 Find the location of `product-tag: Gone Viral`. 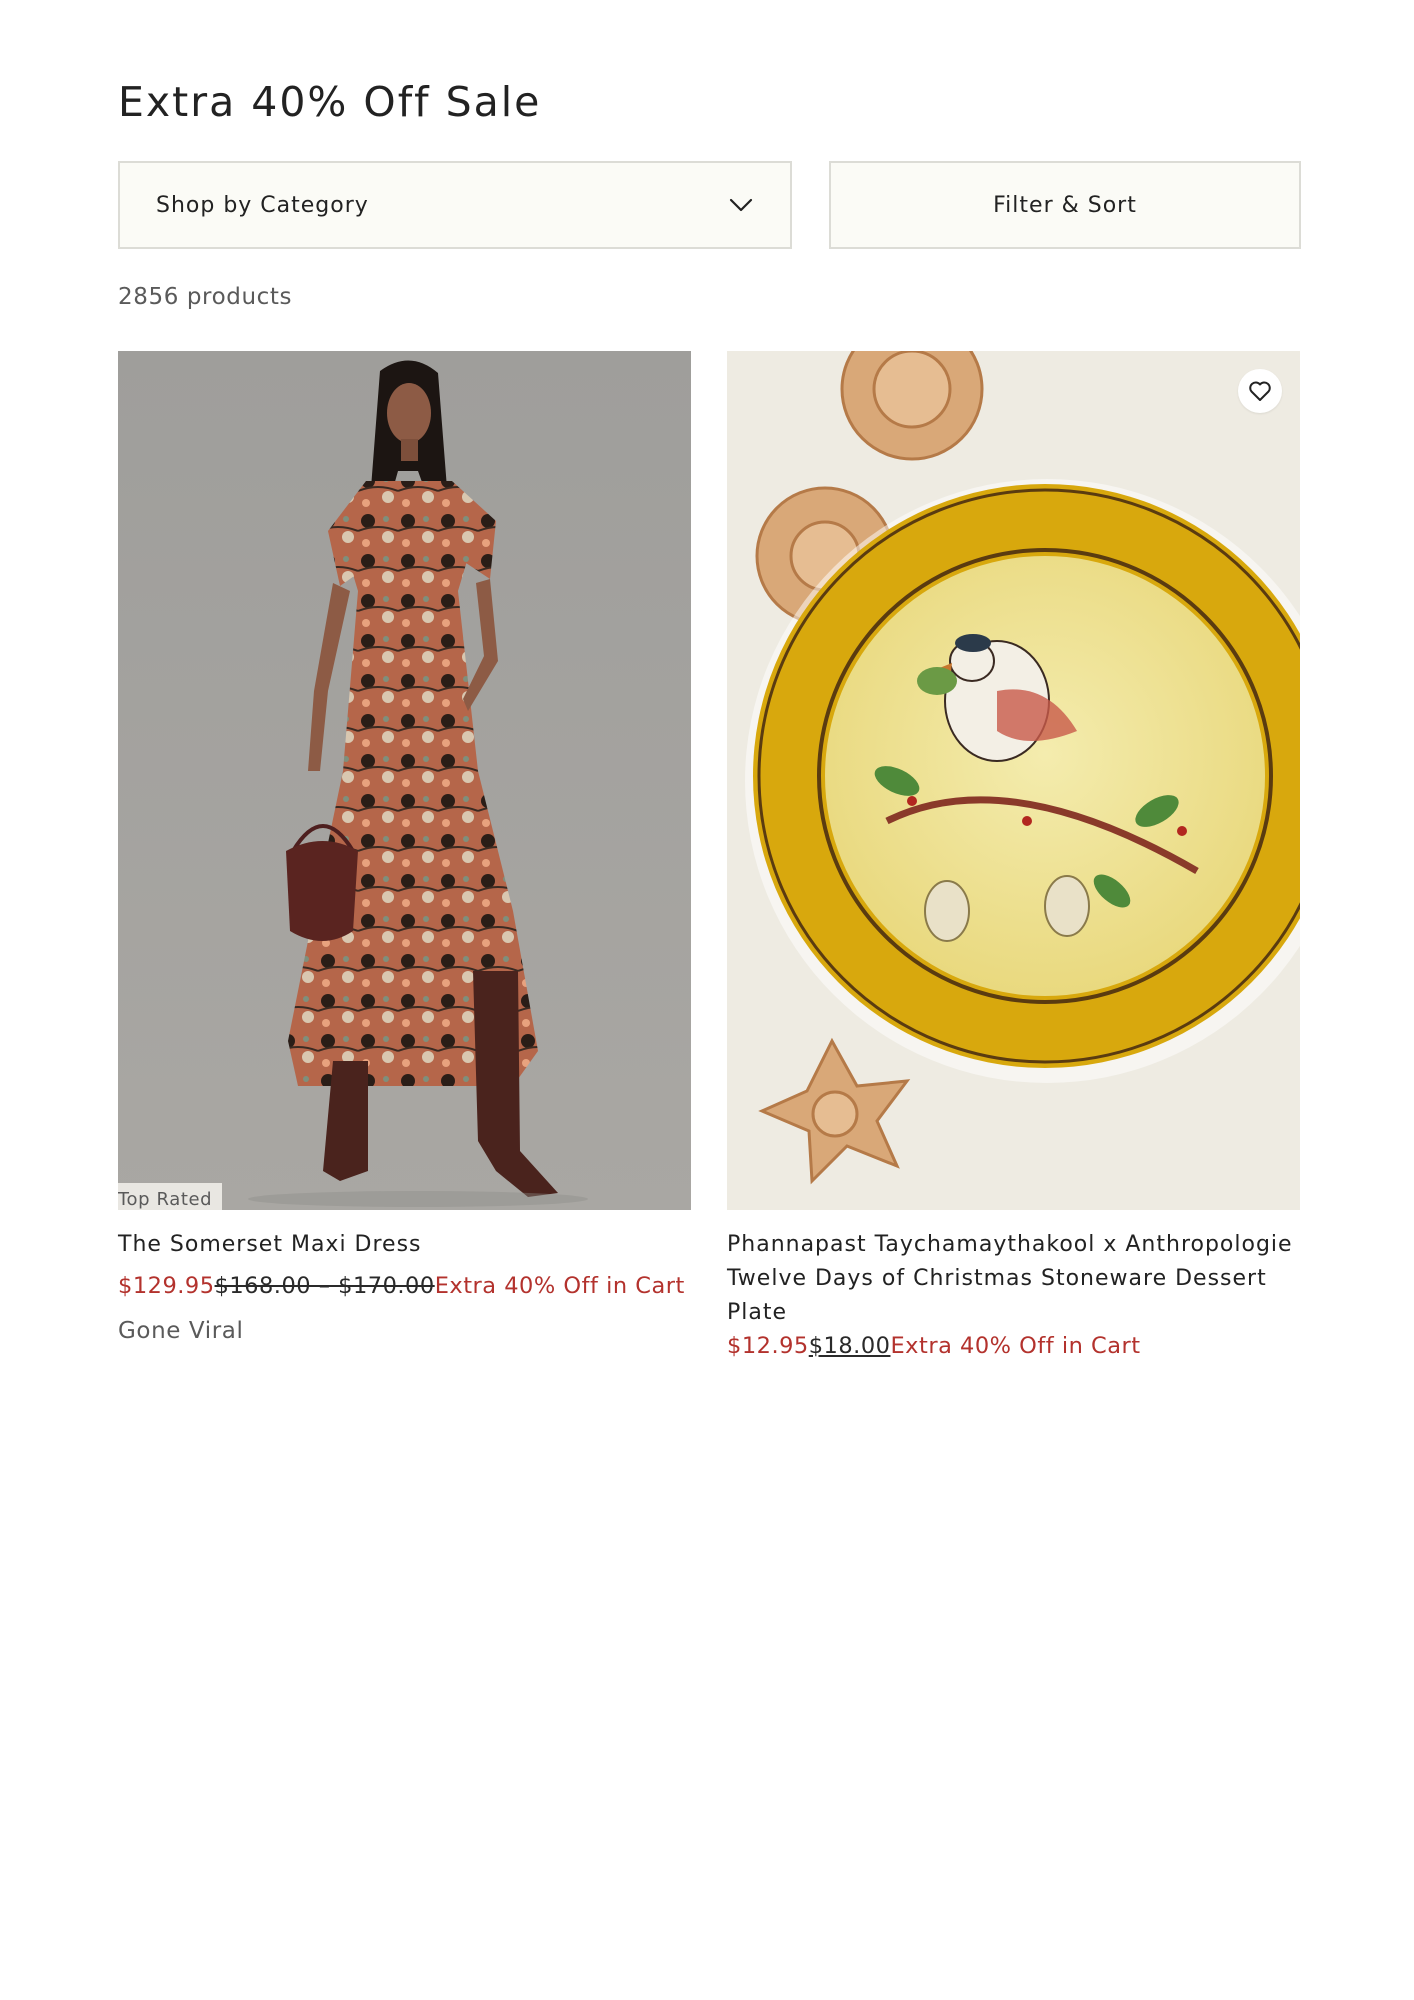

product-tag: Gone Viral is located at coordinates (181, 1331).